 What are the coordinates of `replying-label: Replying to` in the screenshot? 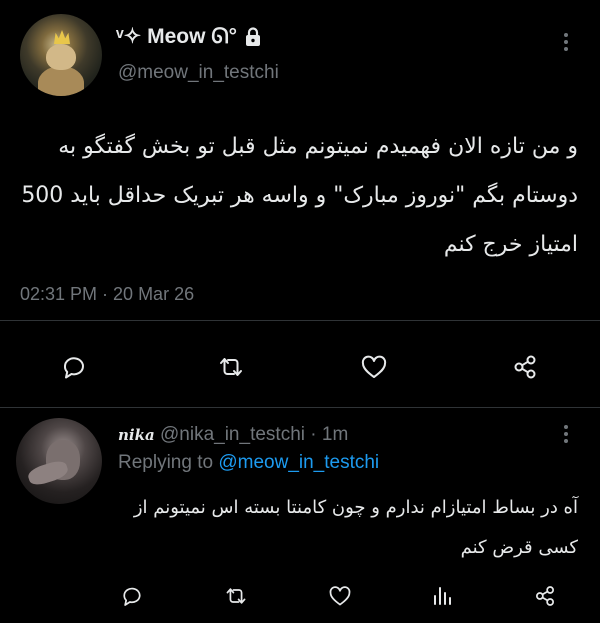 It's located at (166, 462).